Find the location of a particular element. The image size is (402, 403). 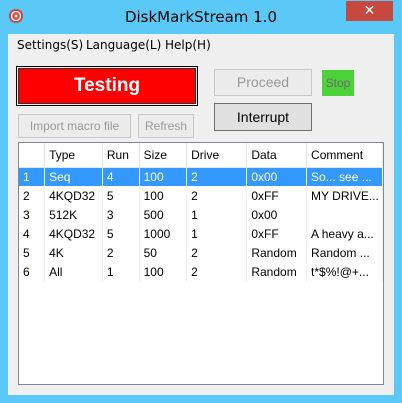

column-header-size: Size is located at coordinates (163, 155).